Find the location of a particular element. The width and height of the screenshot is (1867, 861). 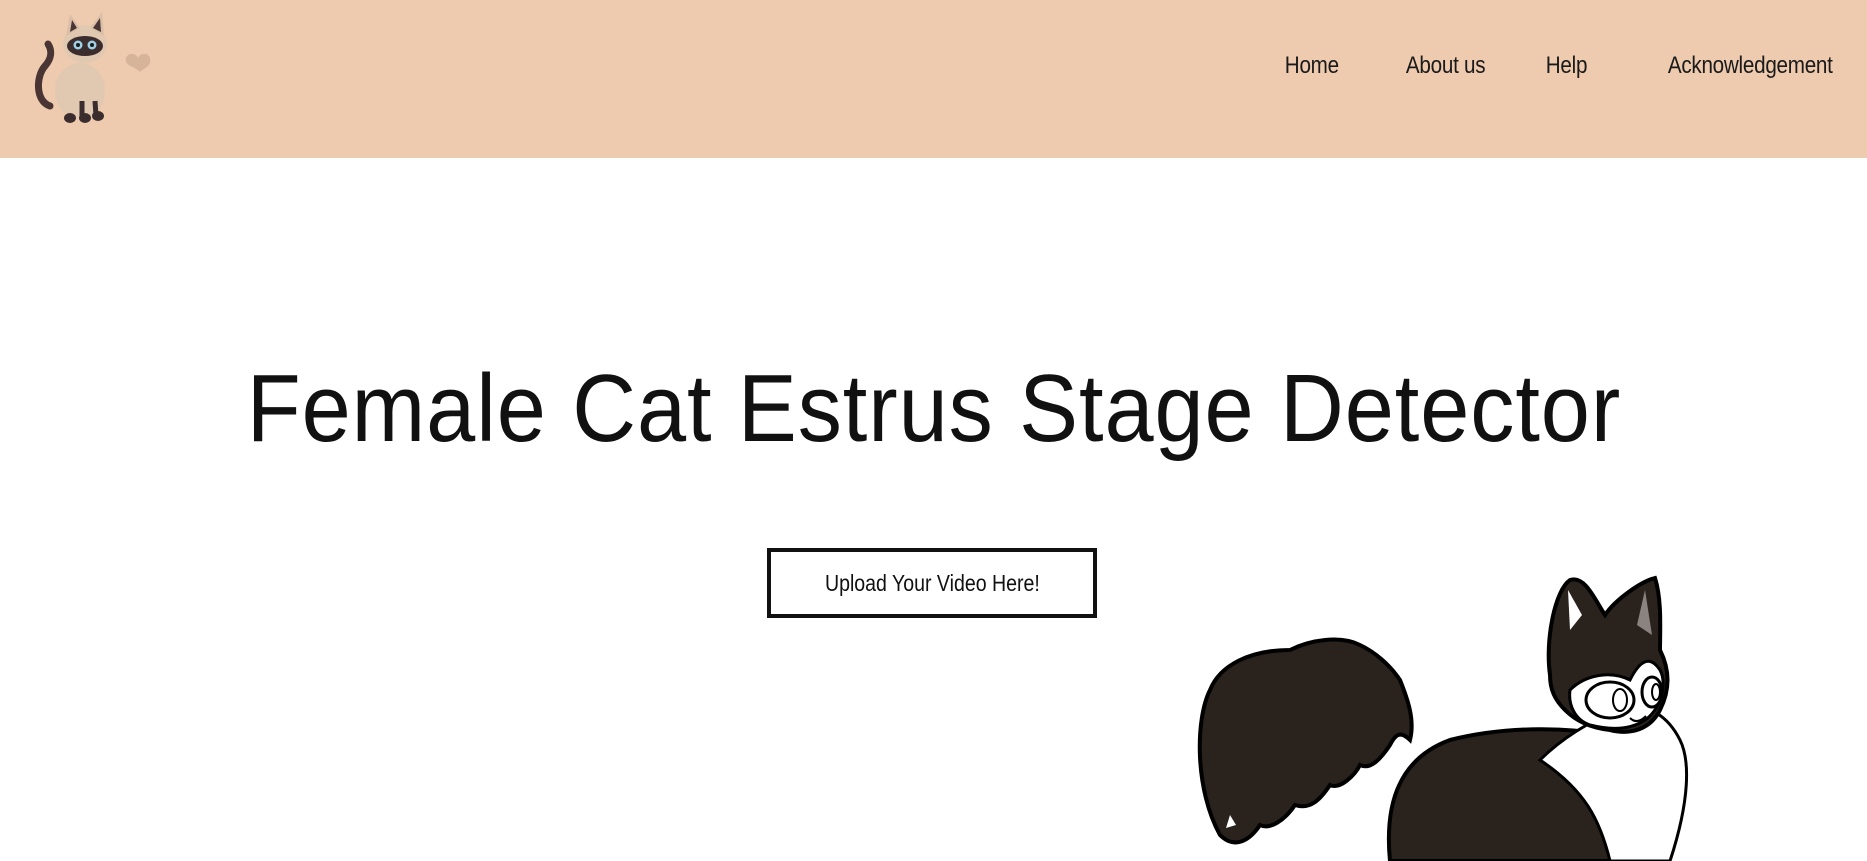

upload-video-button: Upload Your Video Here! is located at coordinates (932, 583).